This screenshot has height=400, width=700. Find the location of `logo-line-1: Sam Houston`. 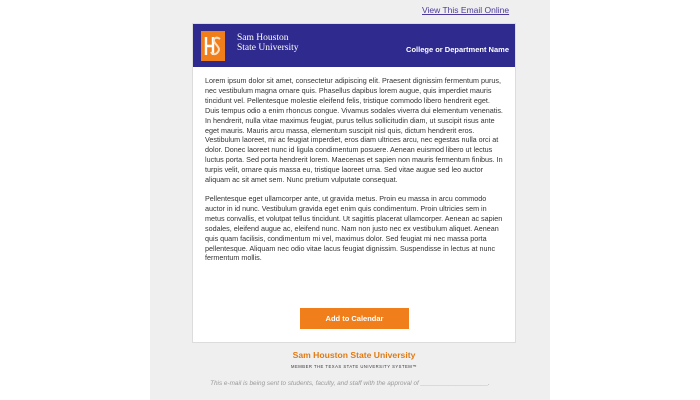

logo-line-1: Sam Houston is located at coordinates (263, 38).